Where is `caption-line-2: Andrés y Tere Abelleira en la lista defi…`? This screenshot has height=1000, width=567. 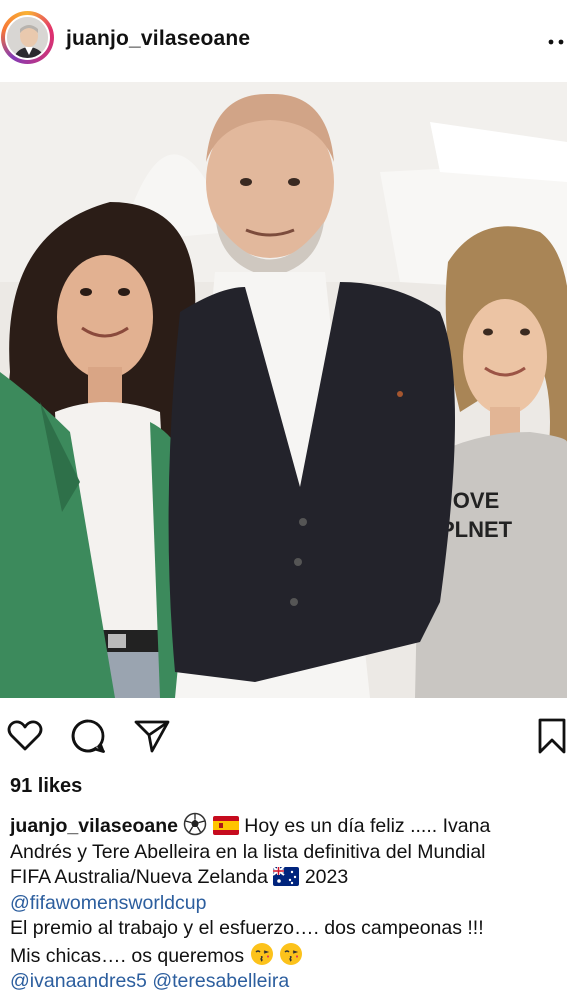
caption-line-2: Andrés y Tere Abelleira en la lista defi… is located at coordinates (248, 851).